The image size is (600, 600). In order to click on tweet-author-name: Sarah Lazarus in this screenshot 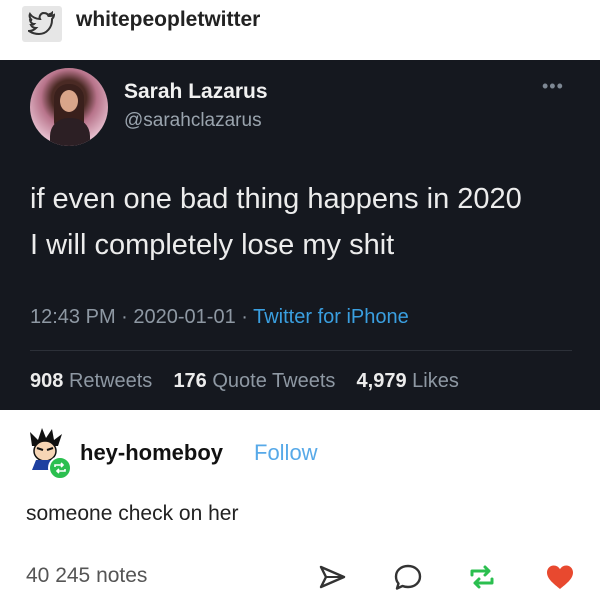, I will do `click(196, 91)`.